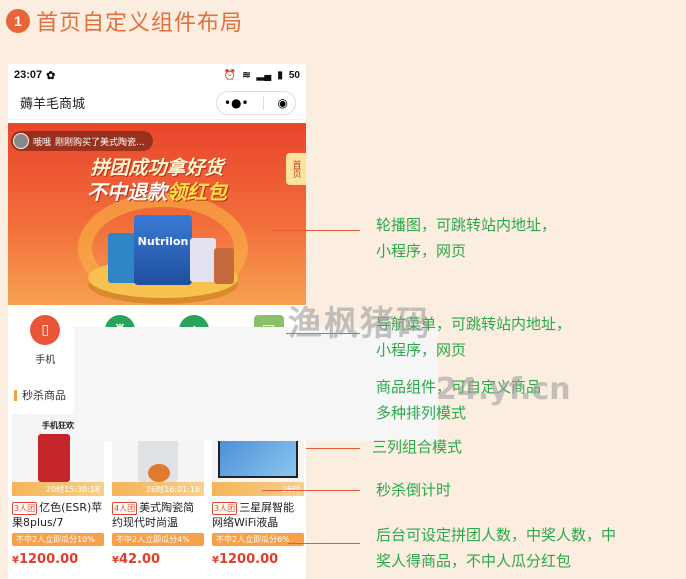 The height and width of the screenshot is (579, 686). Describe the element at coordinates (264, 75) in the screenshot. I see `signal-icon: ▂▄` at that location.